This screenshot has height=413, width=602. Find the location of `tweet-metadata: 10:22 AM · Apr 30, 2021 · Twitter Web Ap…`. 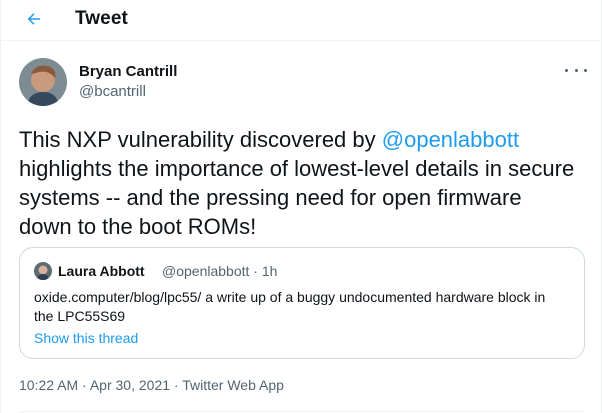

tweet-metadata: 10:22 AM · Apr 30, 2021 · Twitter Web Ap… is located at coordinates (151, 385).